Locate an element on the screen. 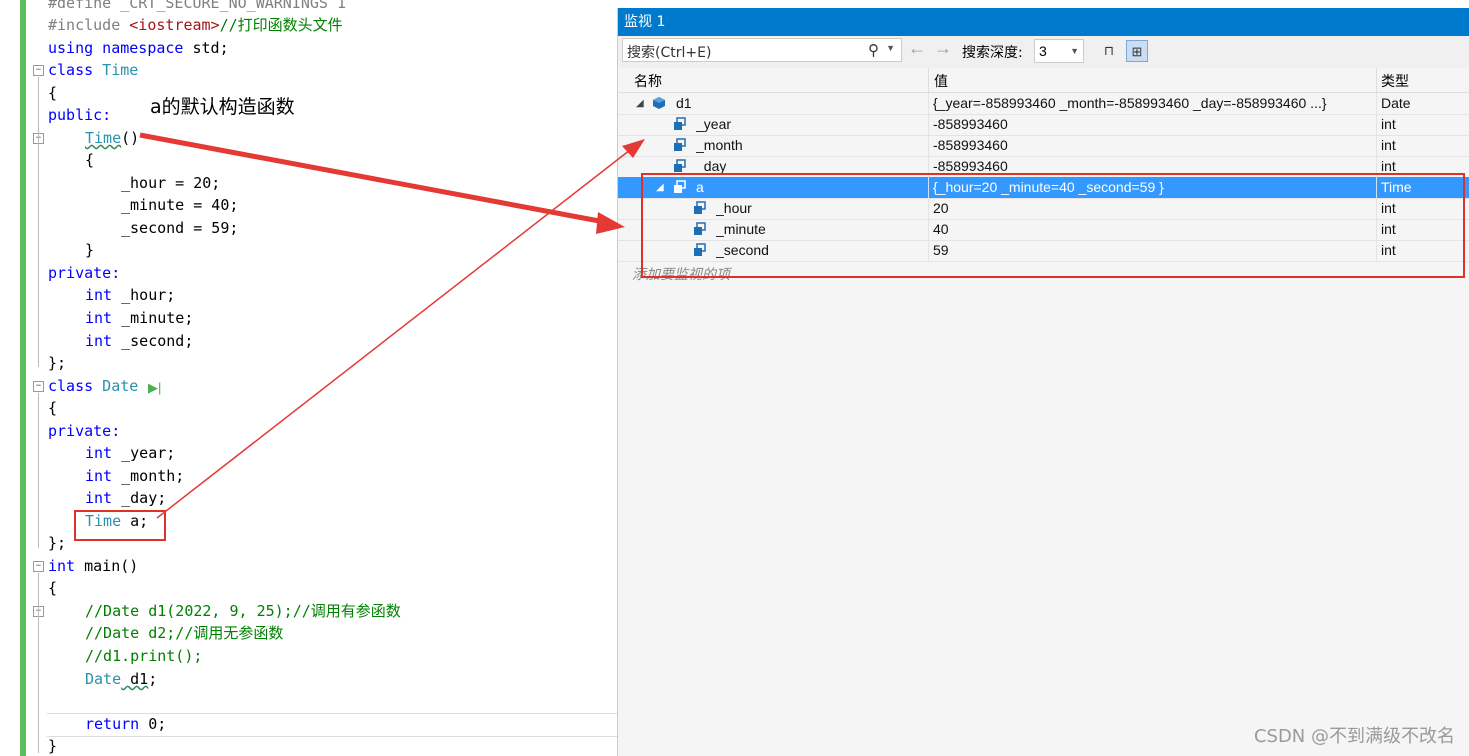  fold-toggle-main: − is located at coordinates (38, 566).